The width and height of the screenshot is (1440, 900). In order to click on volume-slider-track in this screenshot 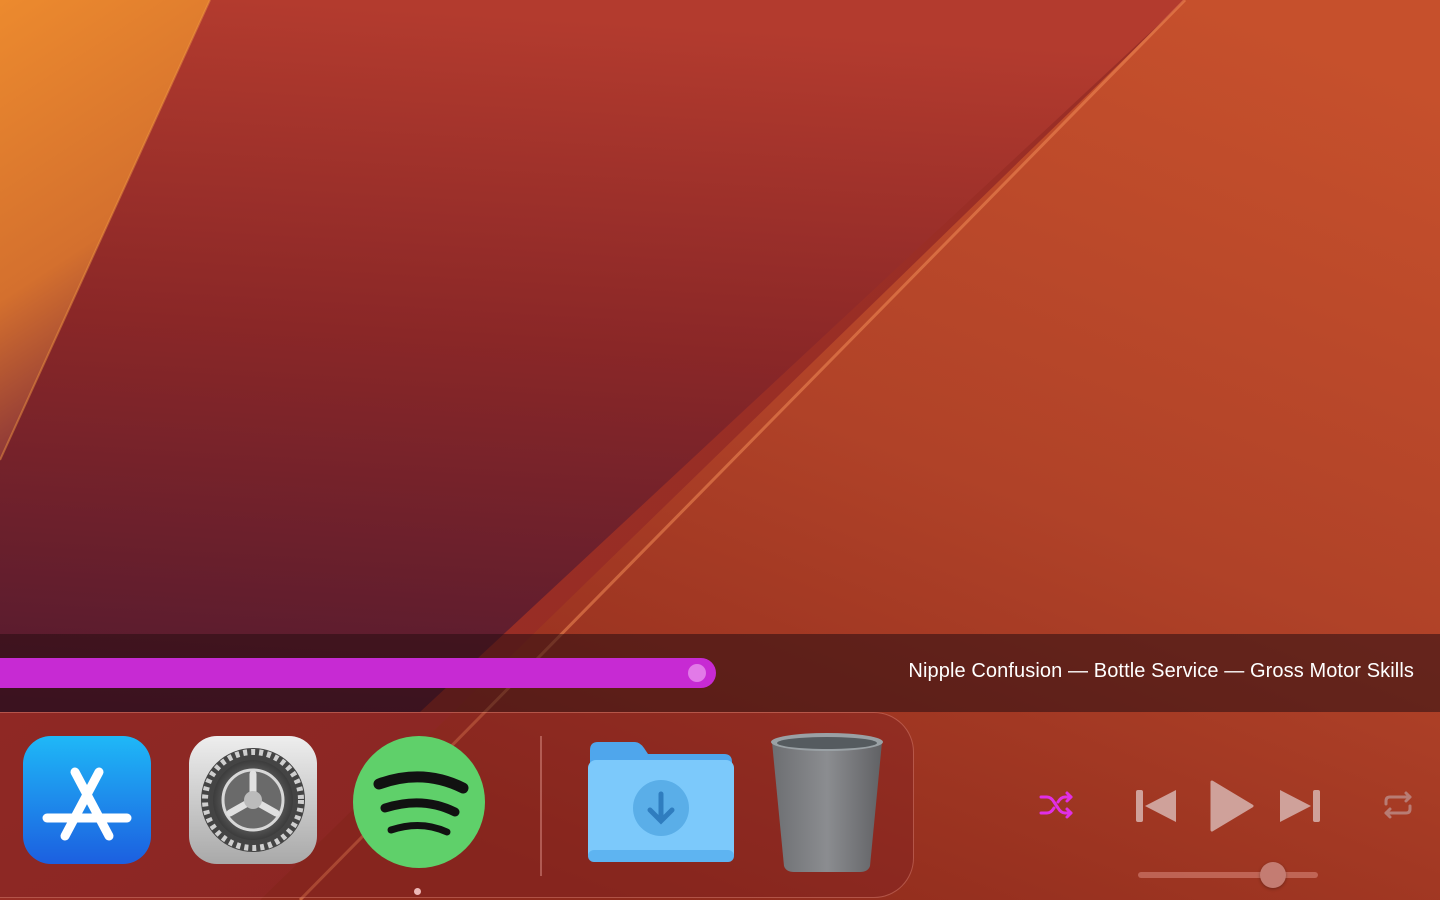, I will do `click(1228, 875)`.